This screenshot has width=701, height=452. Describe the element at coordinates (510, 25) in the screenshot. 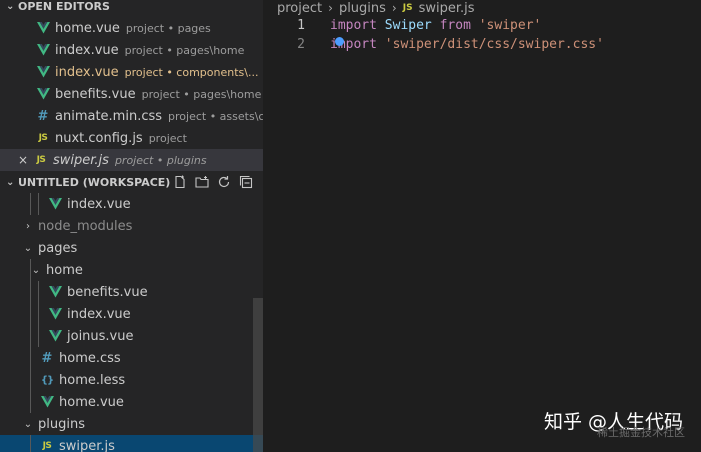

I see `code-token: 'swiper'` at that location.